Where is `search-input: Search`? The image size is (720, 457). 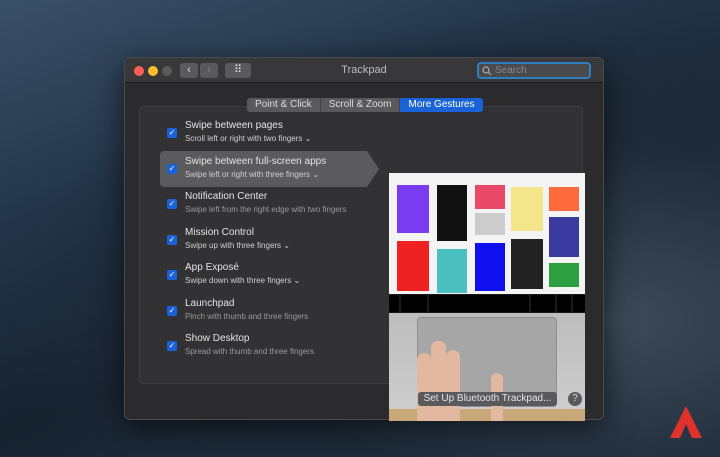 search-input: Search is located at coordinates (534, 70).